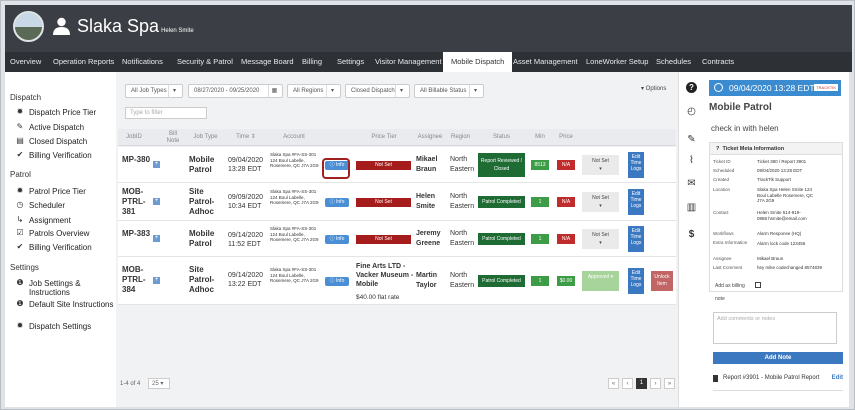  What do you see at coordinates (691, 87) in the screenshot?
I see `help-icon: ?` at bounding box center [691, 87].